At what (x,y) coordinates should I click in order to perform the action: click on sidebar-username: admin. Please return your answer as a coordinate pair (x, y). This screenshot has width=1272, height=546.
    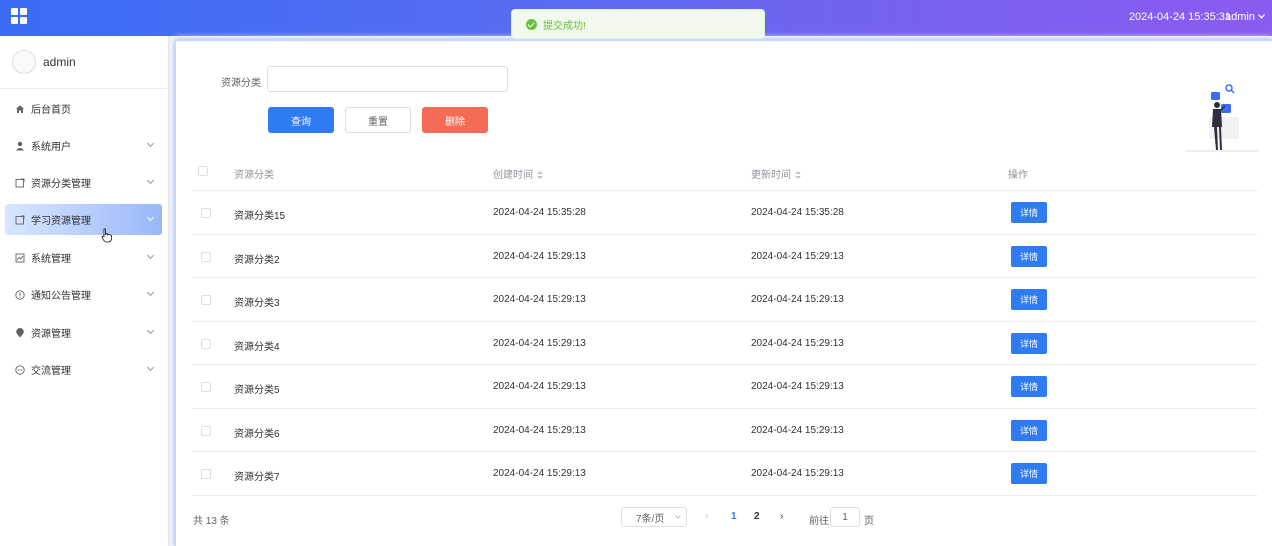
    Looking at the image, I should click on (59, 62).